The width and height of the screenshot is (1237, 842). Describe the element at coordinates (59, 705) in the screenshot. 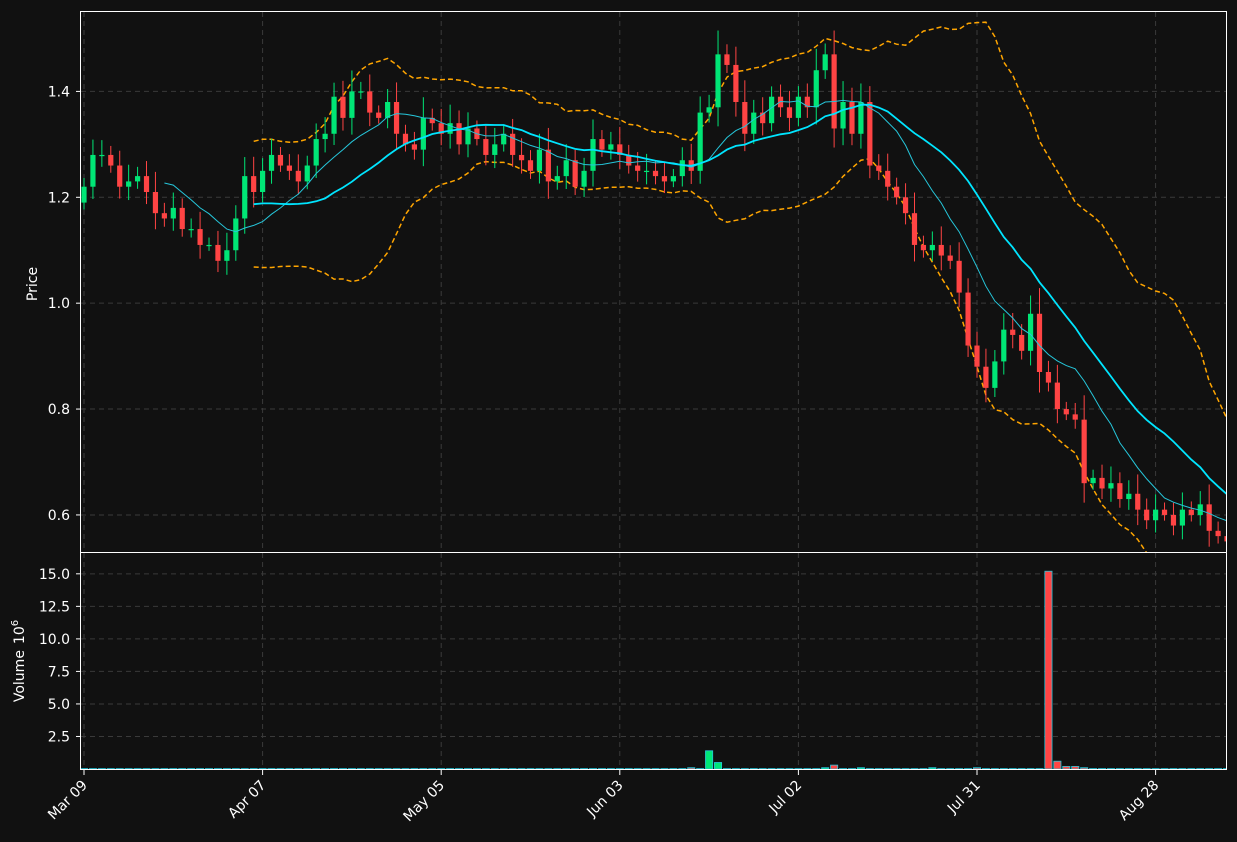

I see `volume-tick-label: 5.0` at that location.